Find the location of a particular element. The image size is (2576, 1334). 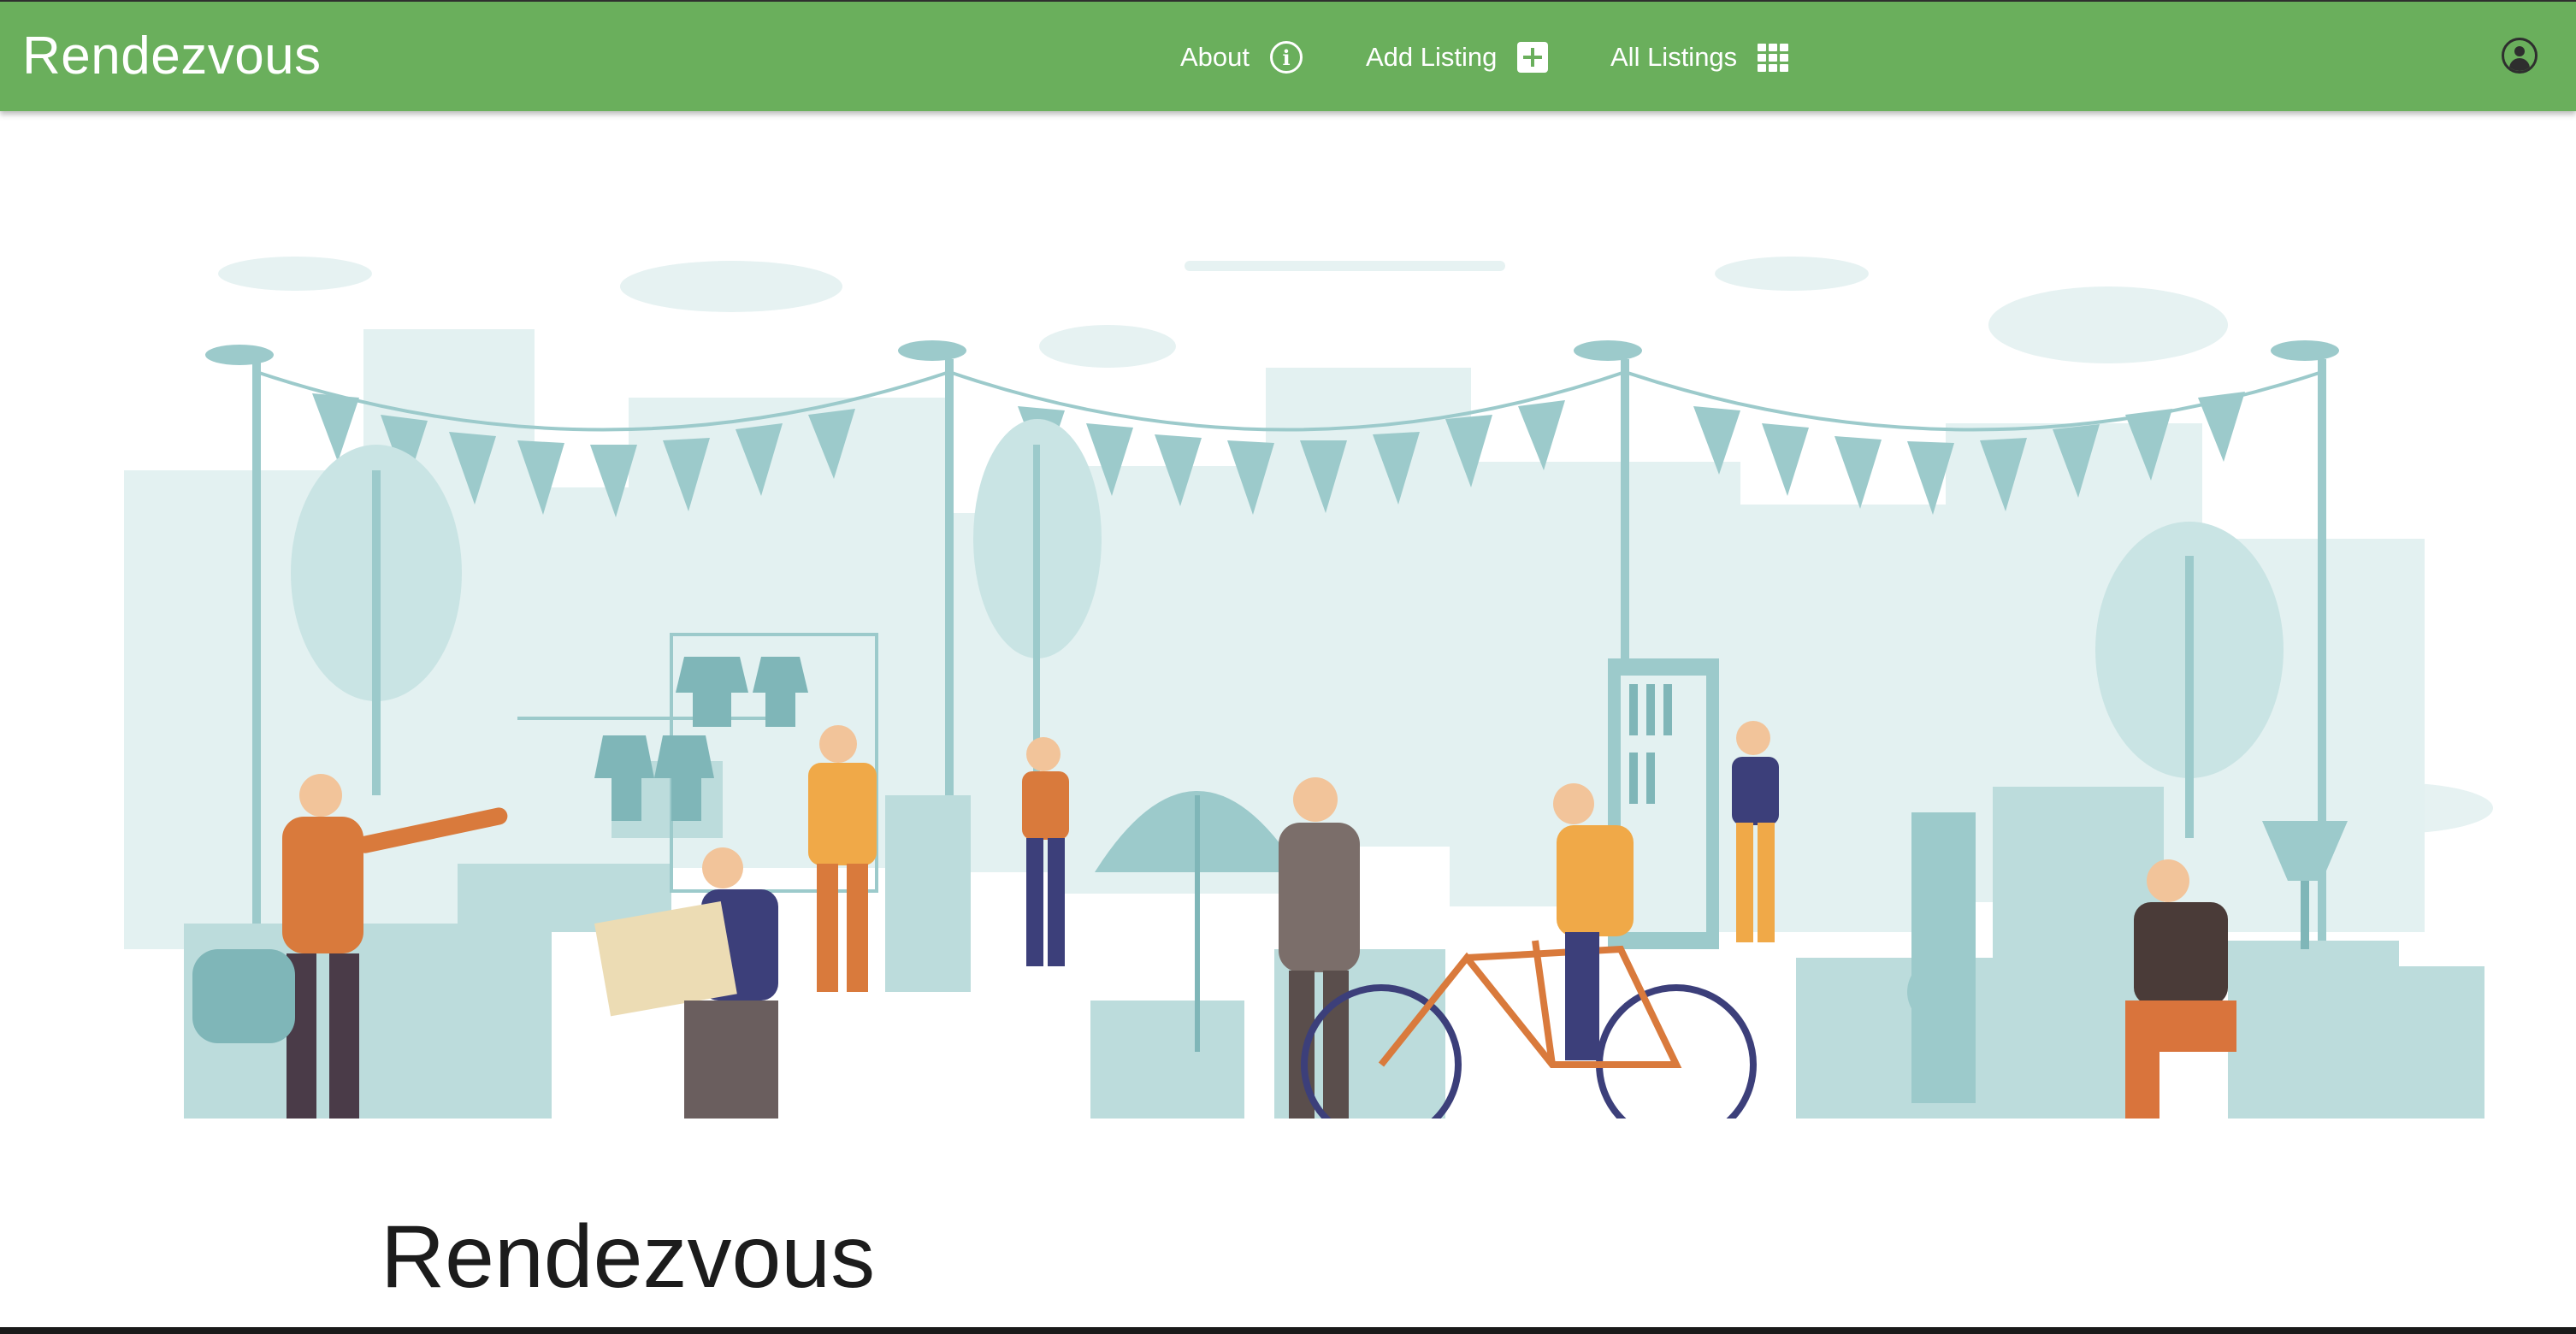

nav-add-listing: Add Listing is located at coordinates (1457, 57).